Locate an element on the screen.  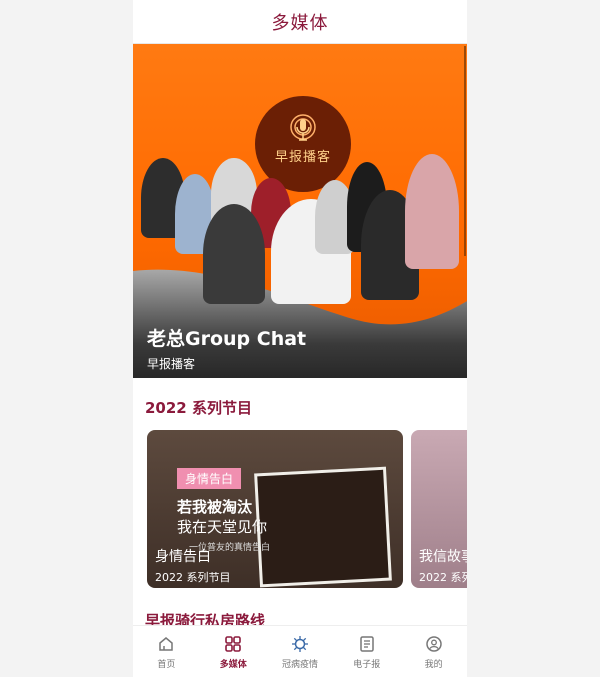
series-section-title: 2022 系列节目 is located at coordinates (198, 408).